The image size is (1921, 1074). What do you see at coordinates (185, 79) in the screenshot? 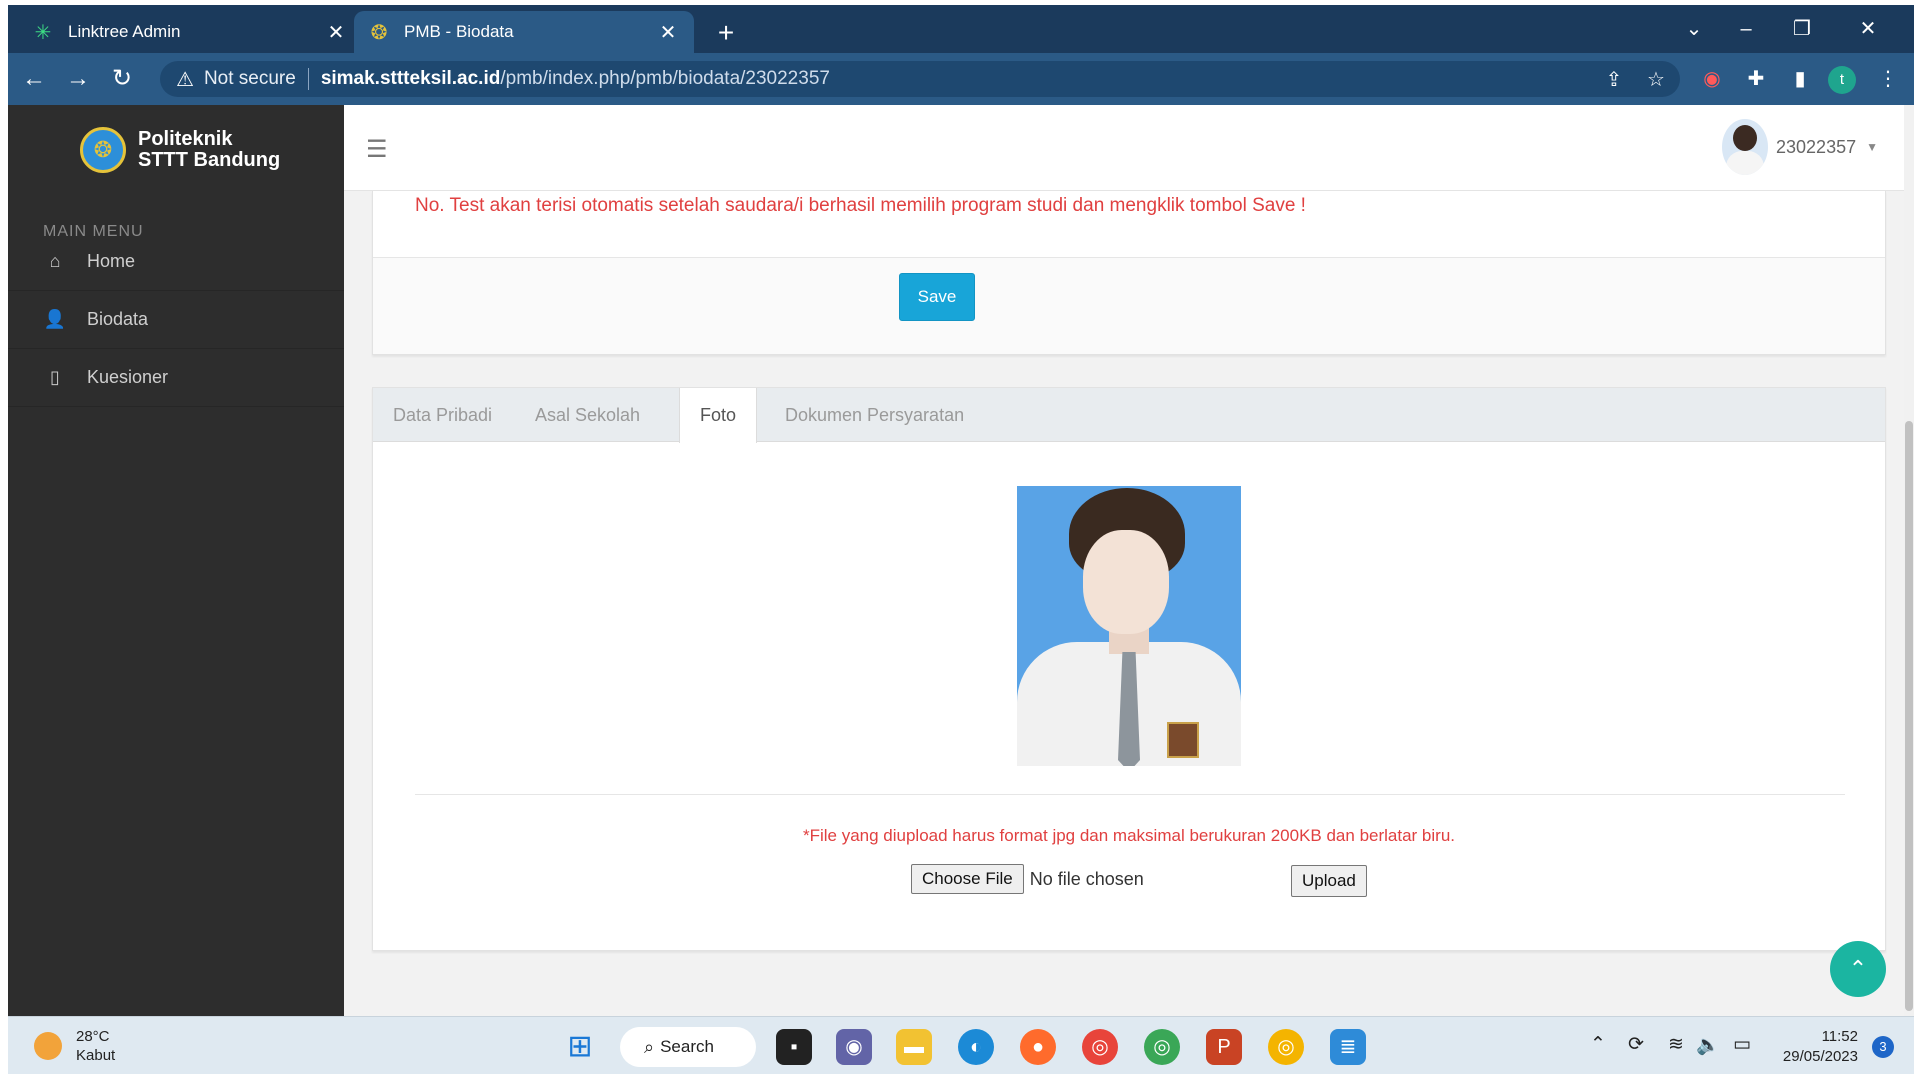
I see `warning-icon: ⚠` at bounding box center [185, 79].